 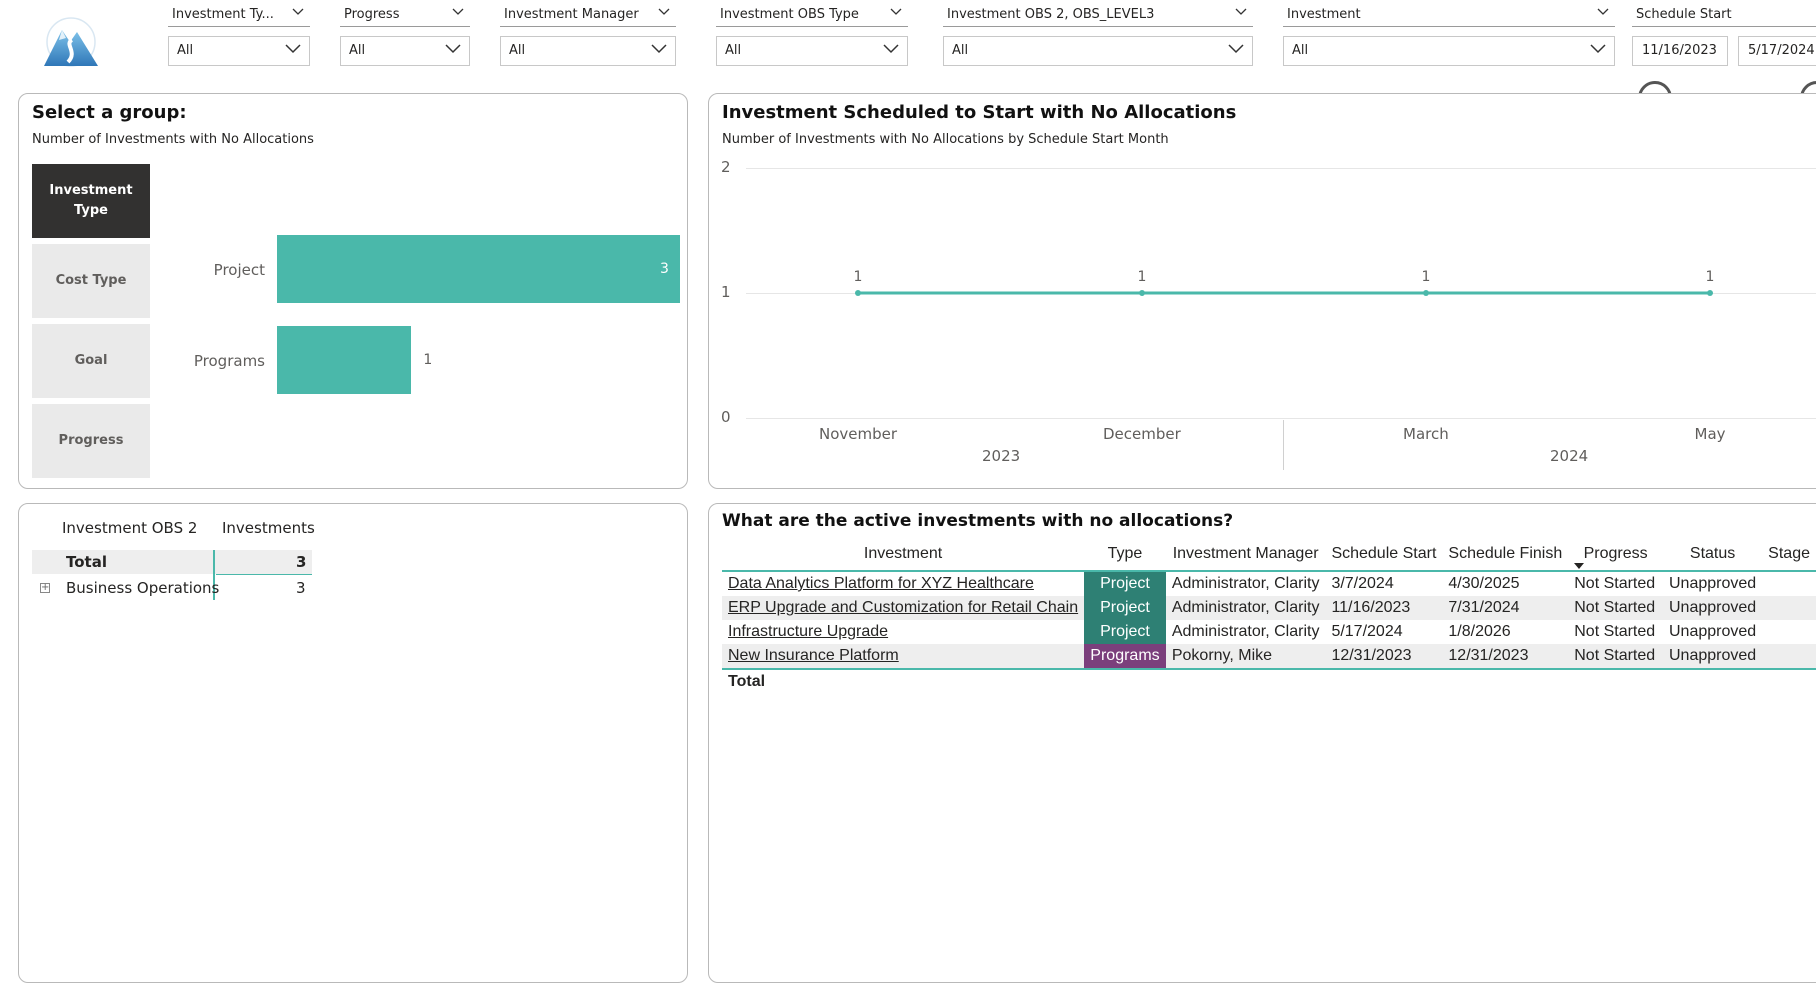 What do you see at coordinates (1789, 554) in the screenshot?
I see `col-header-stage: Stage` at bounding box center [1789, 554].